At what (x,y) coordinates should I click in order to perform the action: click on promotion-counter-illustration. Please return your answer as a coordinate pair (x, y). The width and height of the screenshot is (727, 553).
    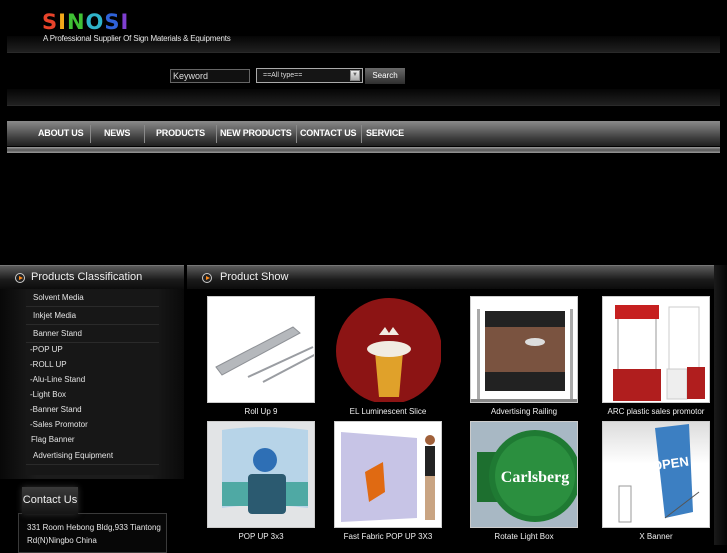
    Looking at the image, I should click on (659, 353).